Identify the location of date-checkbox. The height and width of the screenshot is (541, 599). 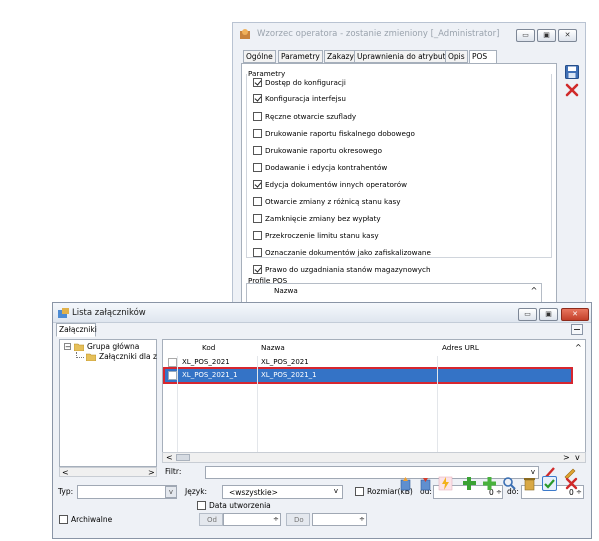
(201, 505).